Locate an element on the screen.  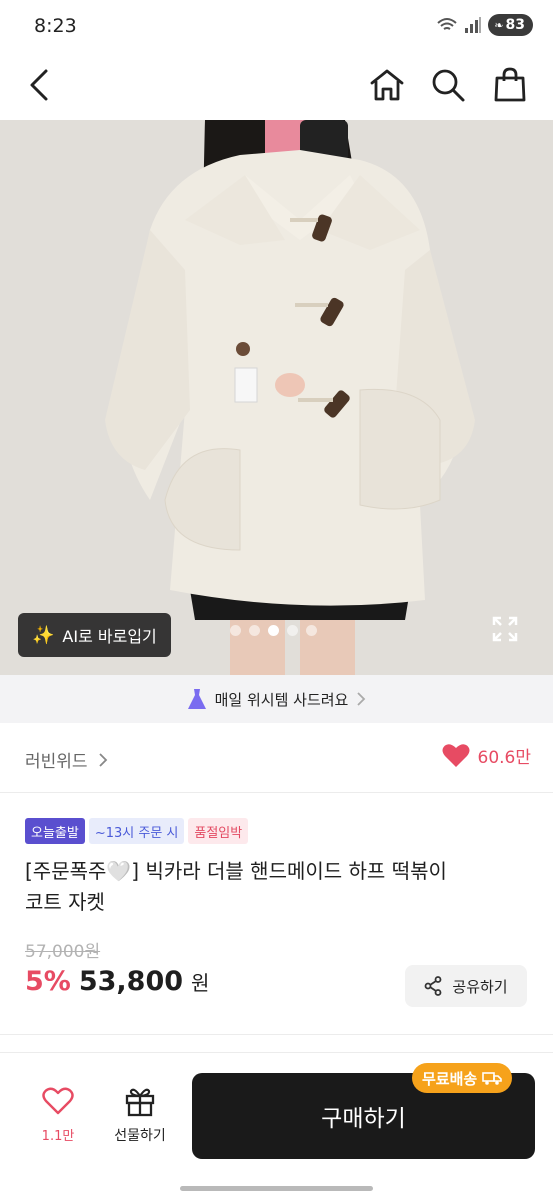
brand-link: 러빈위드 is located at coordinates (66, 759).